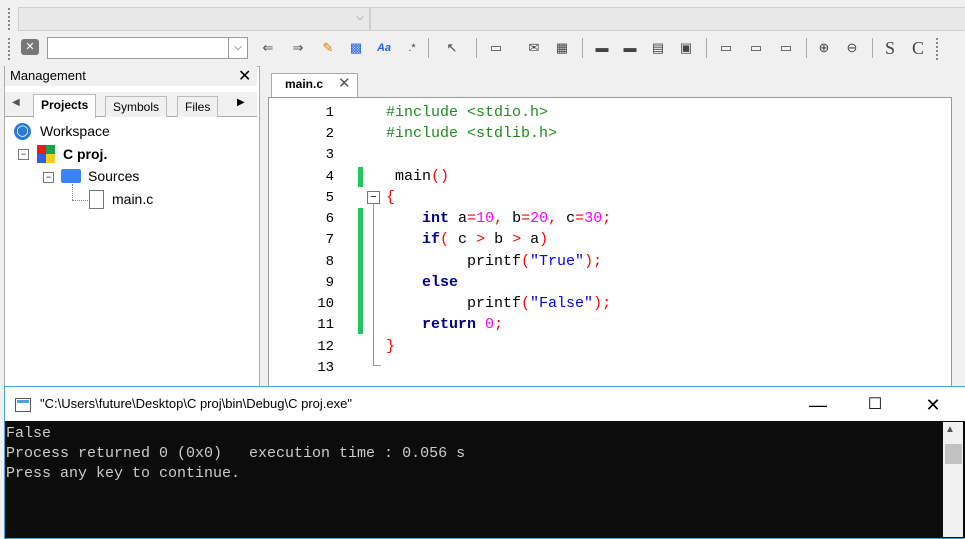 The height and width of the screenshot is (539, 965). Describe the element at coordinates (950, 429) in the screenshot. I see `scroll-up-icon: ▲` at that location.